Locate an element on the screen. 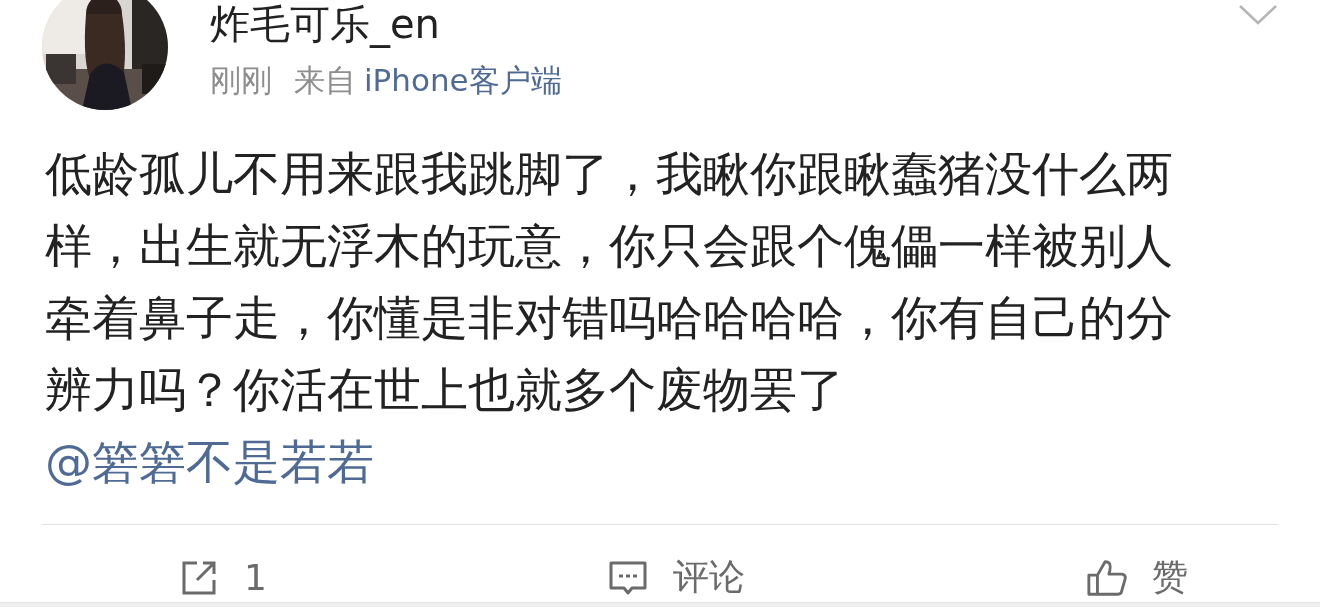  chevron-down-icon is located at coordinates (1258, 15).